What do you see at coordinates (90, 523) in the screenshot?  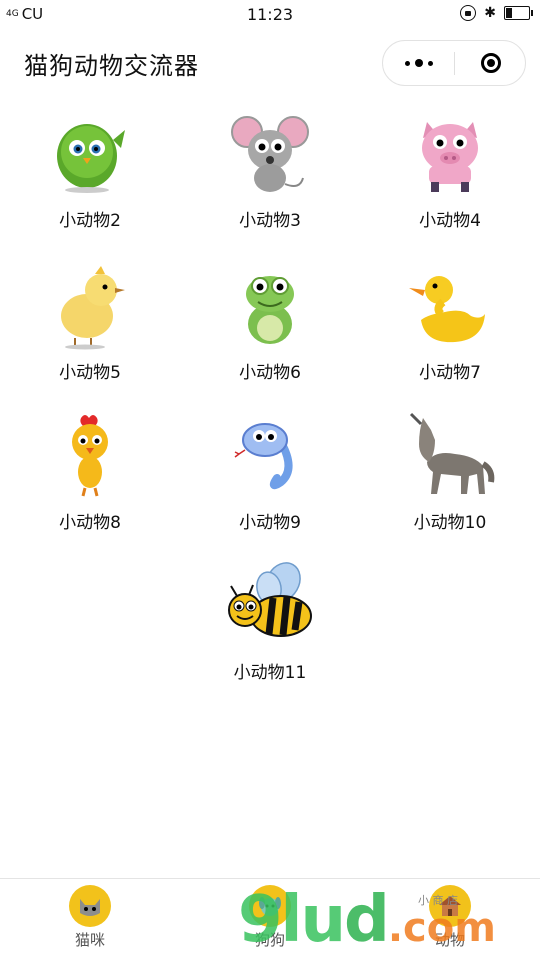 I see `animal-label: 小动物8` at bounding box center [90, 523].